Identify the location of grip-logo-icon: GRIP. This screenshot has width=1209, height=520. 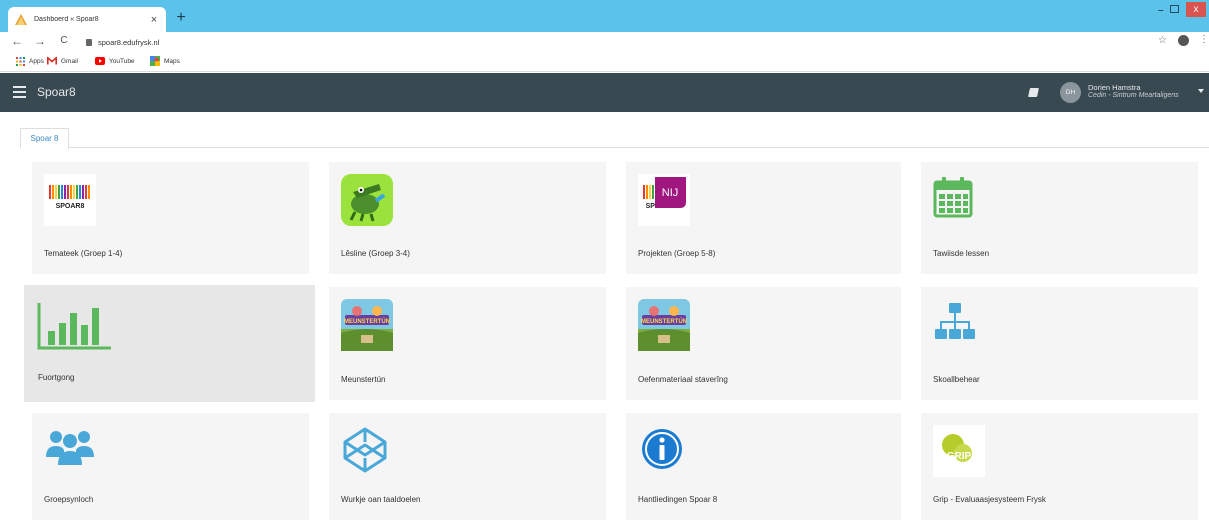
(959, 451).